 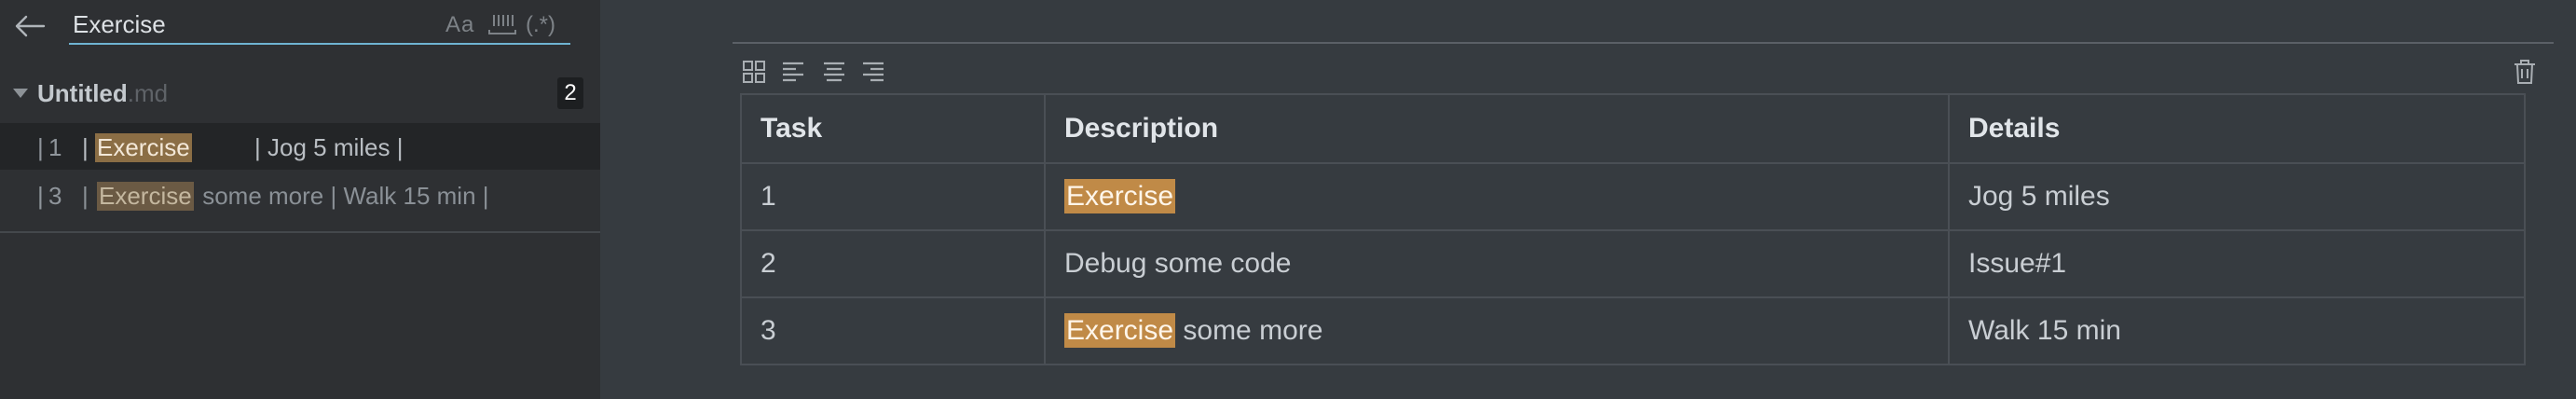 I want to click on trash-icon, so click(x=2524, y=72).